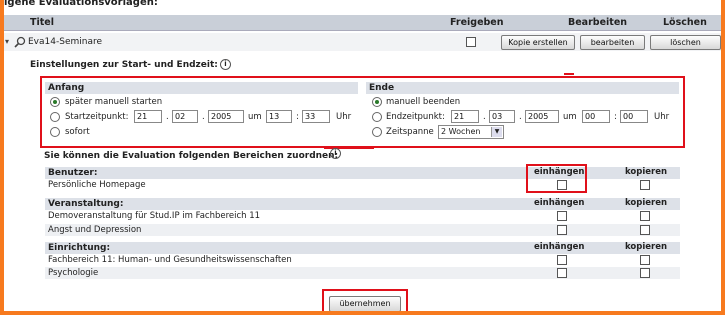 This screenshot has width=725, height=315. What do you see at coordinates (20, 42) in the screenshot?
I see `magnifier-icon` at bounding box center [20, 42].